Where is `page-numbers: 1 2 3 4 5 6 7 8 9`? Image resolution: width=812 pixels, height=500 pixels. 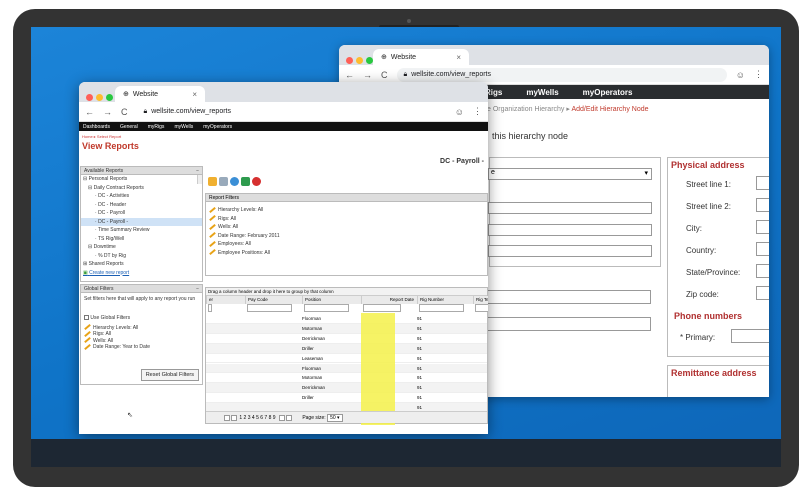 page-numbers: 1 2 3 4 5 6 7 8 9 is located at coordinates (257, 418).